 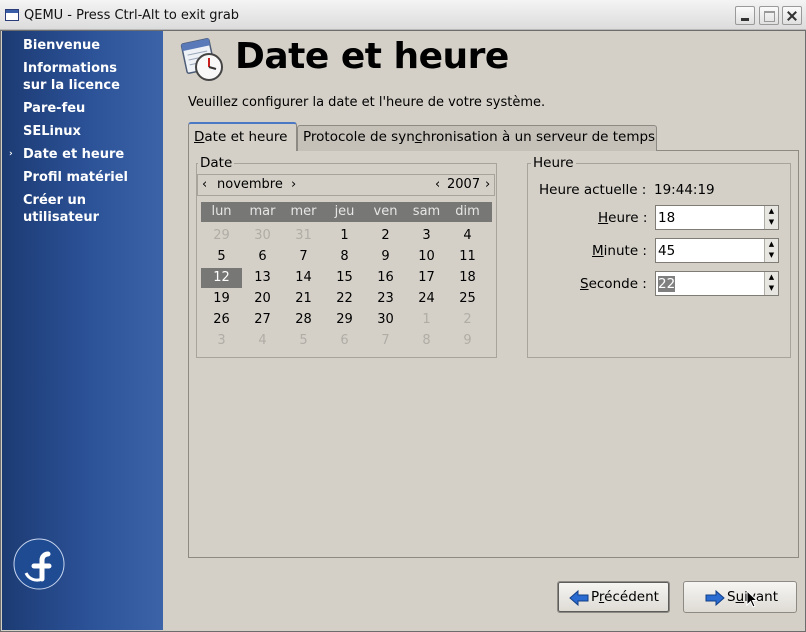 What do you see at coordinates (61, 217) in the screenshot?
I see `sidebar-item-creer-line2: utilisateur` at bounding box center [61, 217].